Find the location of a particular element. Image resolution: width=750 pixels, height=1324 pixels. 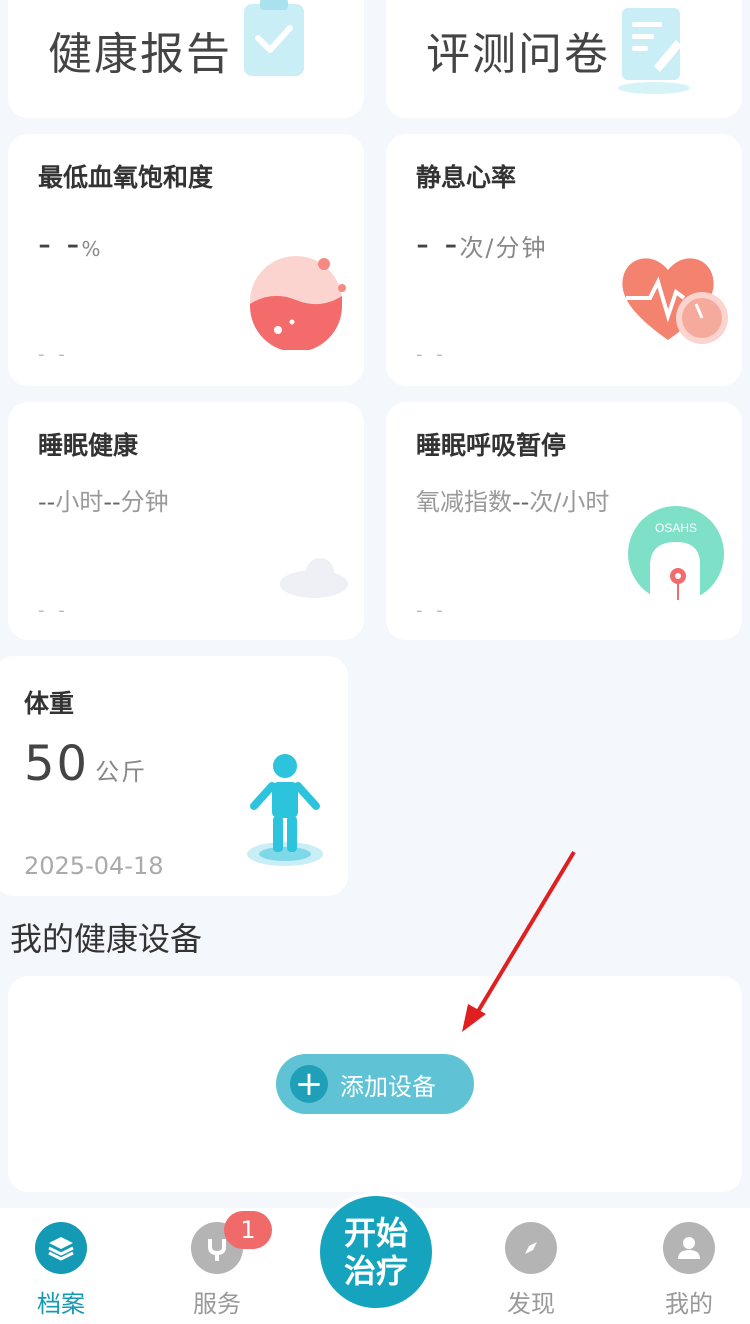

compass-icon is located at coordinates (531, 1248).